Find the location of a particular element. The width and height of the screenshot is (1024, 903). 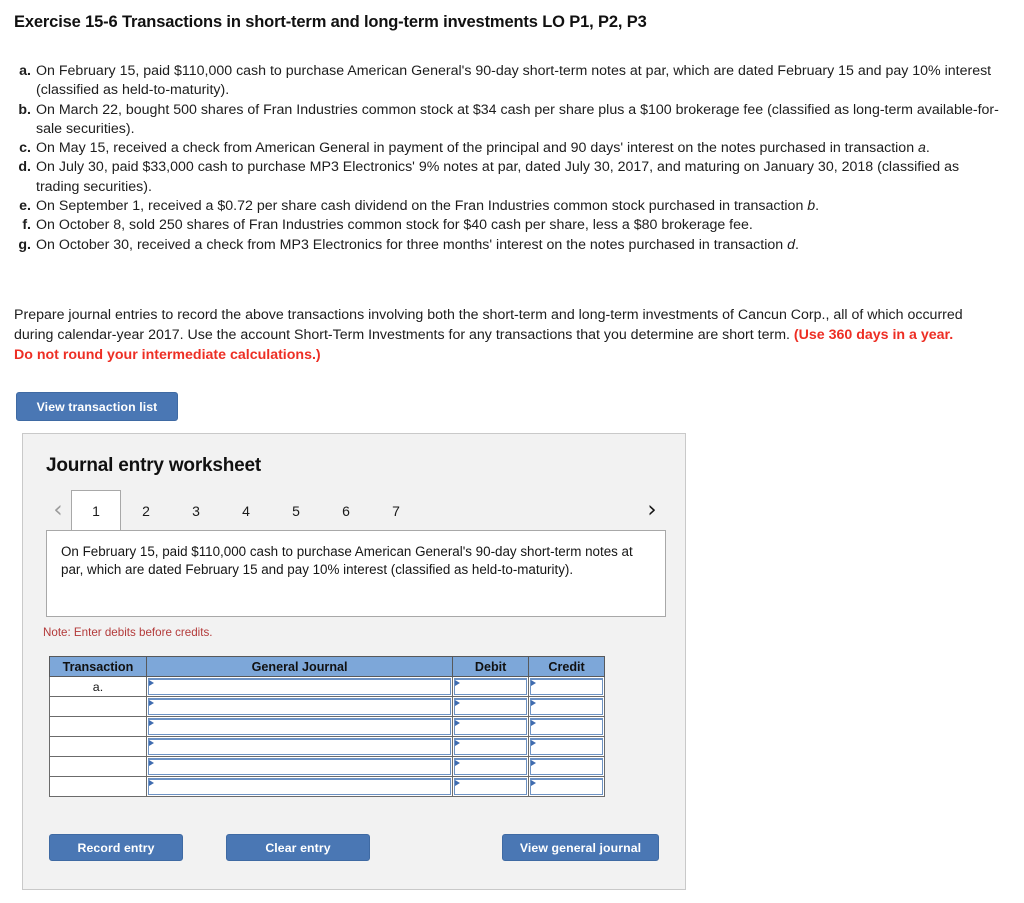

journal-table-head: Transaction General Journal Debit Credit is located at coordinates (327, 666).